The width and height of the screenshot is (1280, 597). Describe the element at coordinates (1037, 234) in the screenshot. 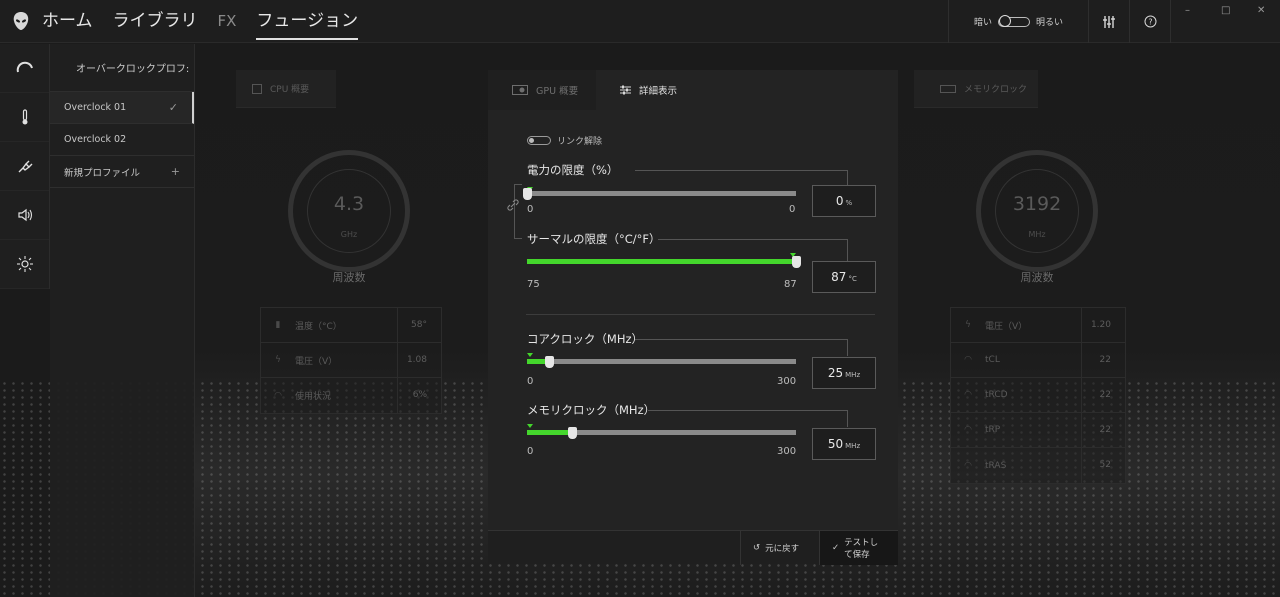

I see `memory-gauge-unit: MHz` at that location.